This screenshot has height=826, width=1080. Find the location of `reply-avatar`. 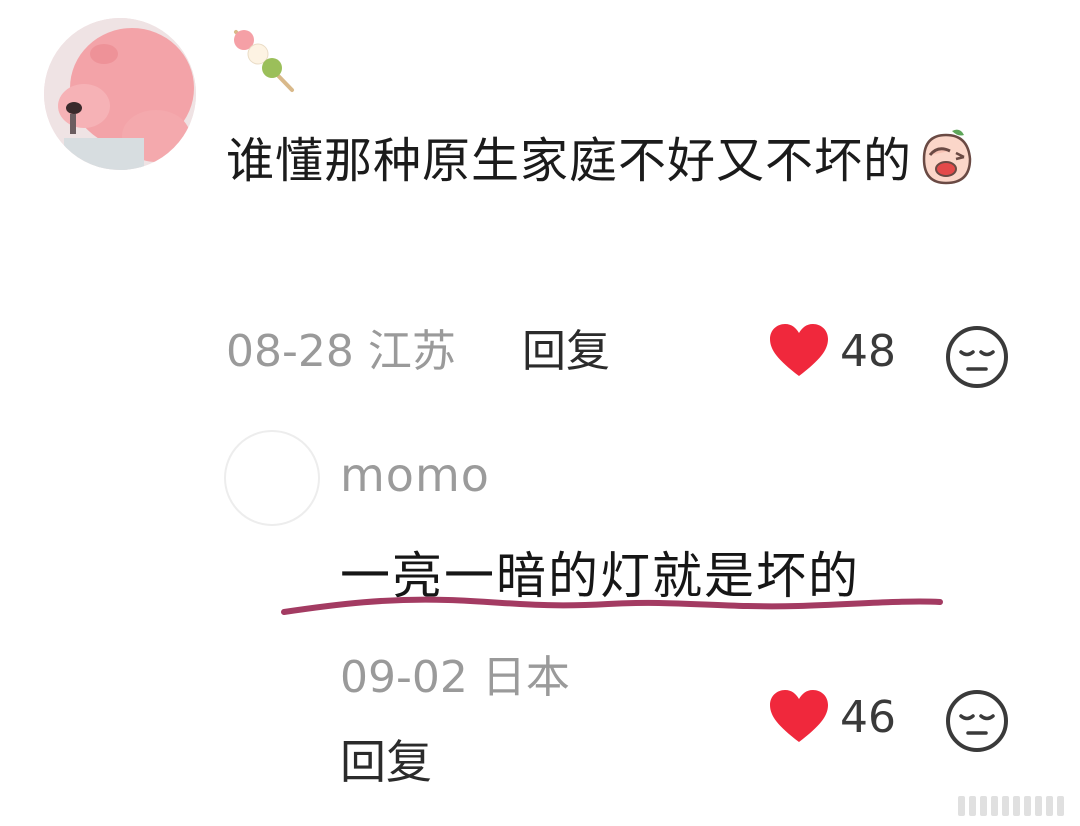

reply-avatar is located at coordinates (272, 478).